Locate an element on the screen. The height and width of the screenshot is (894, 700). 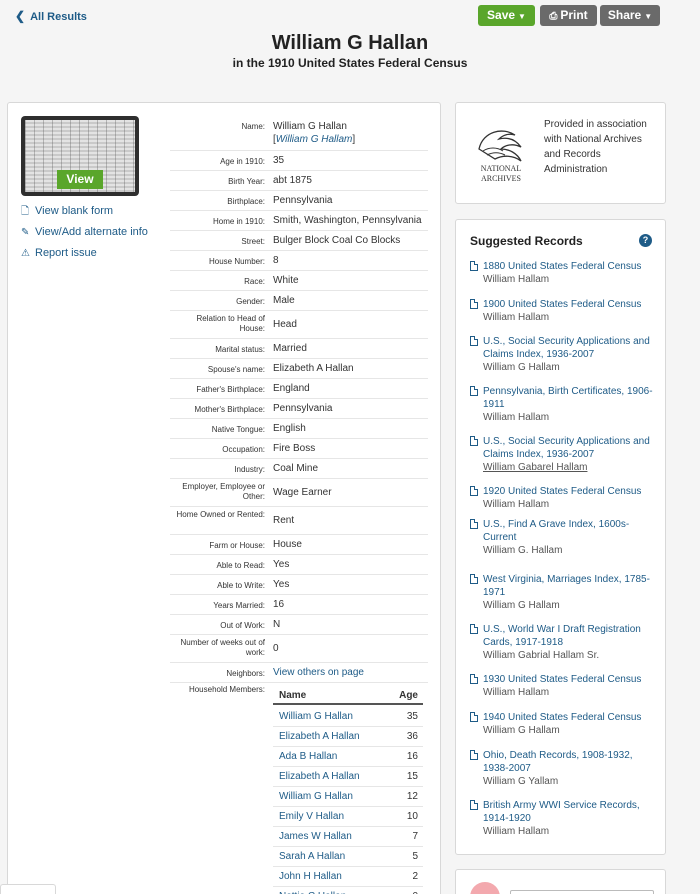
fact-value: Pennsylvania is located at coordinates (303, 200).